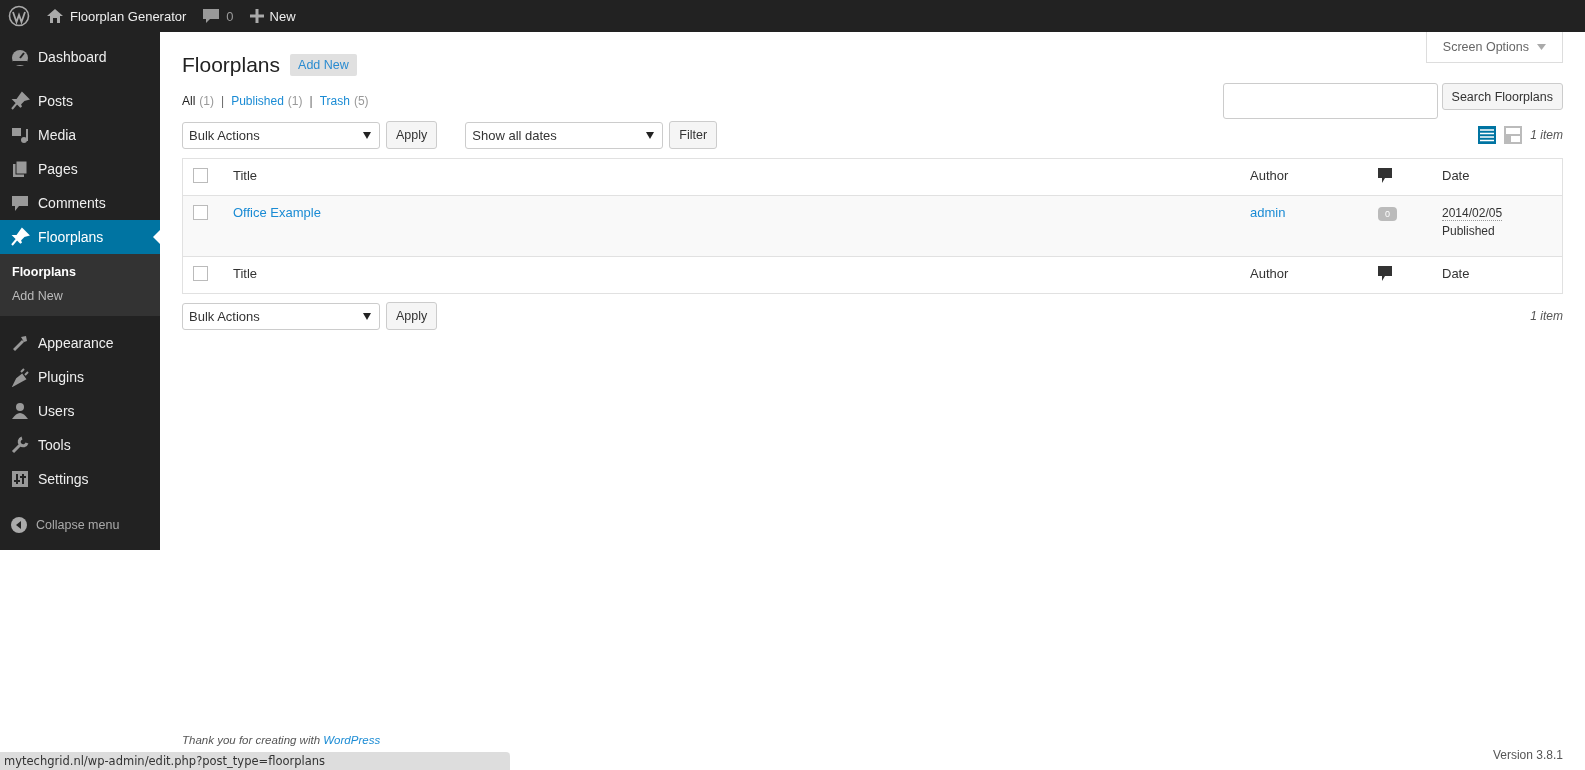 This screenshot has width=1585, height=770. What do you see at coordinates (1513, 135) in the screenshot?
I see `excerpt-view-icon` at bounding box center [1513, 135].